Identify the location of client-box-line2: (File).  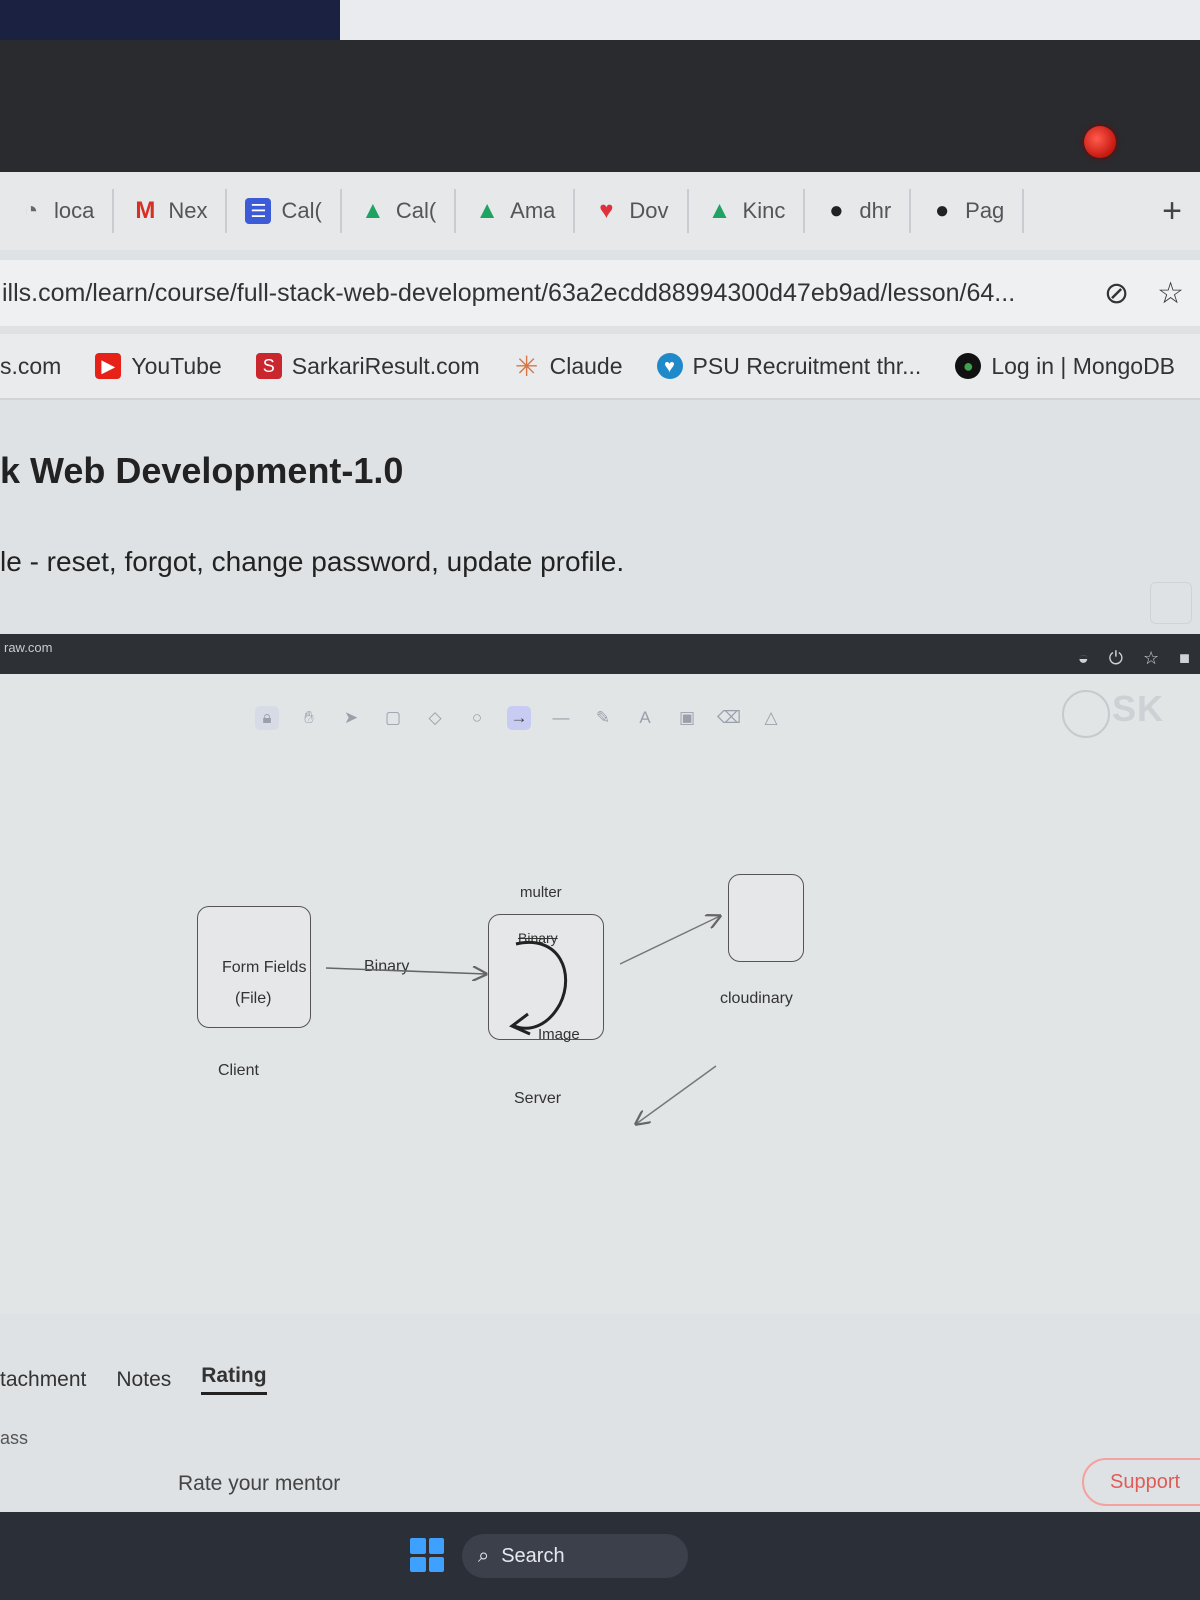
(253, 998).